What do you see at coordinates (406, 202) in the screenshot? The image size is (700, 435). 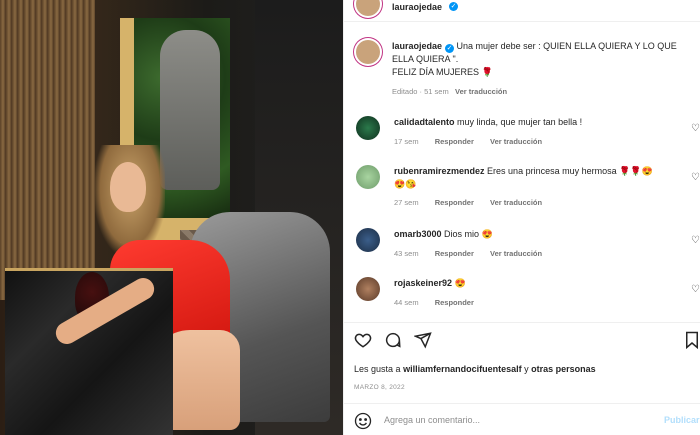 I see `comment-age: 27 sem` at bounding box center [406, 202].